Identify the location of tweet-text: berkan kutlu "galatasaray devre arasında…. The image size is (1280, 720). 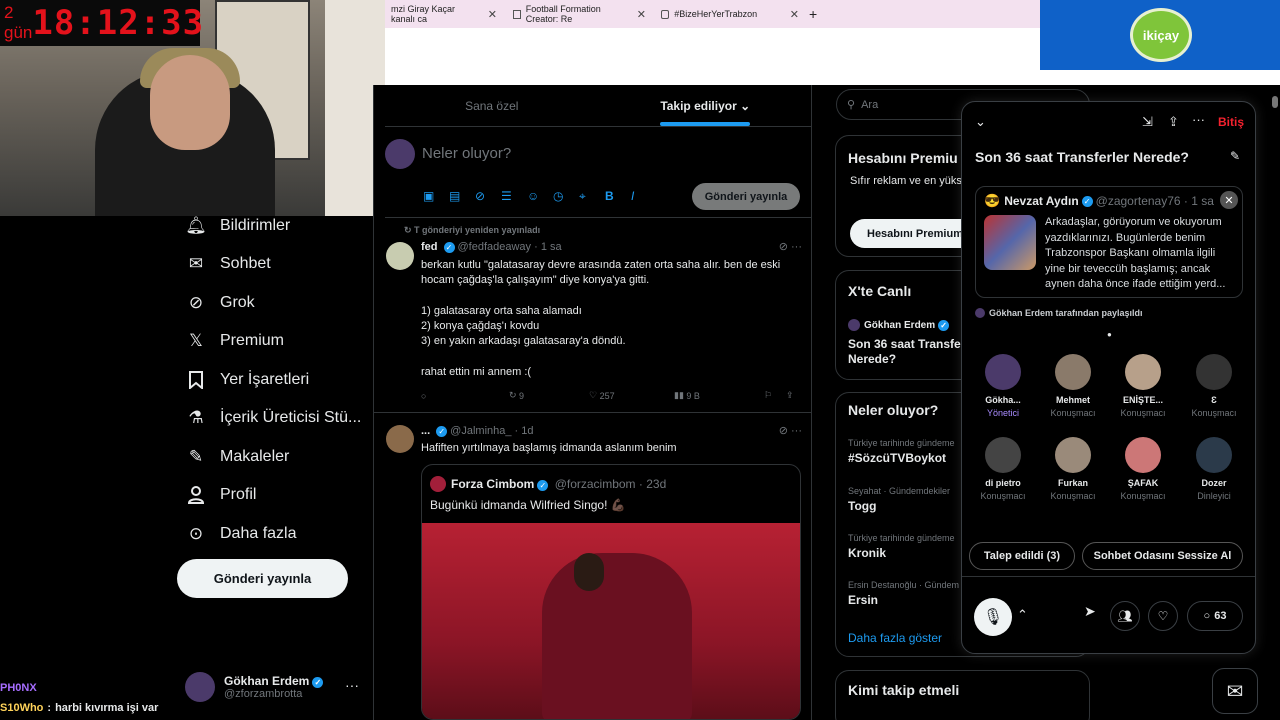
(601, 319).